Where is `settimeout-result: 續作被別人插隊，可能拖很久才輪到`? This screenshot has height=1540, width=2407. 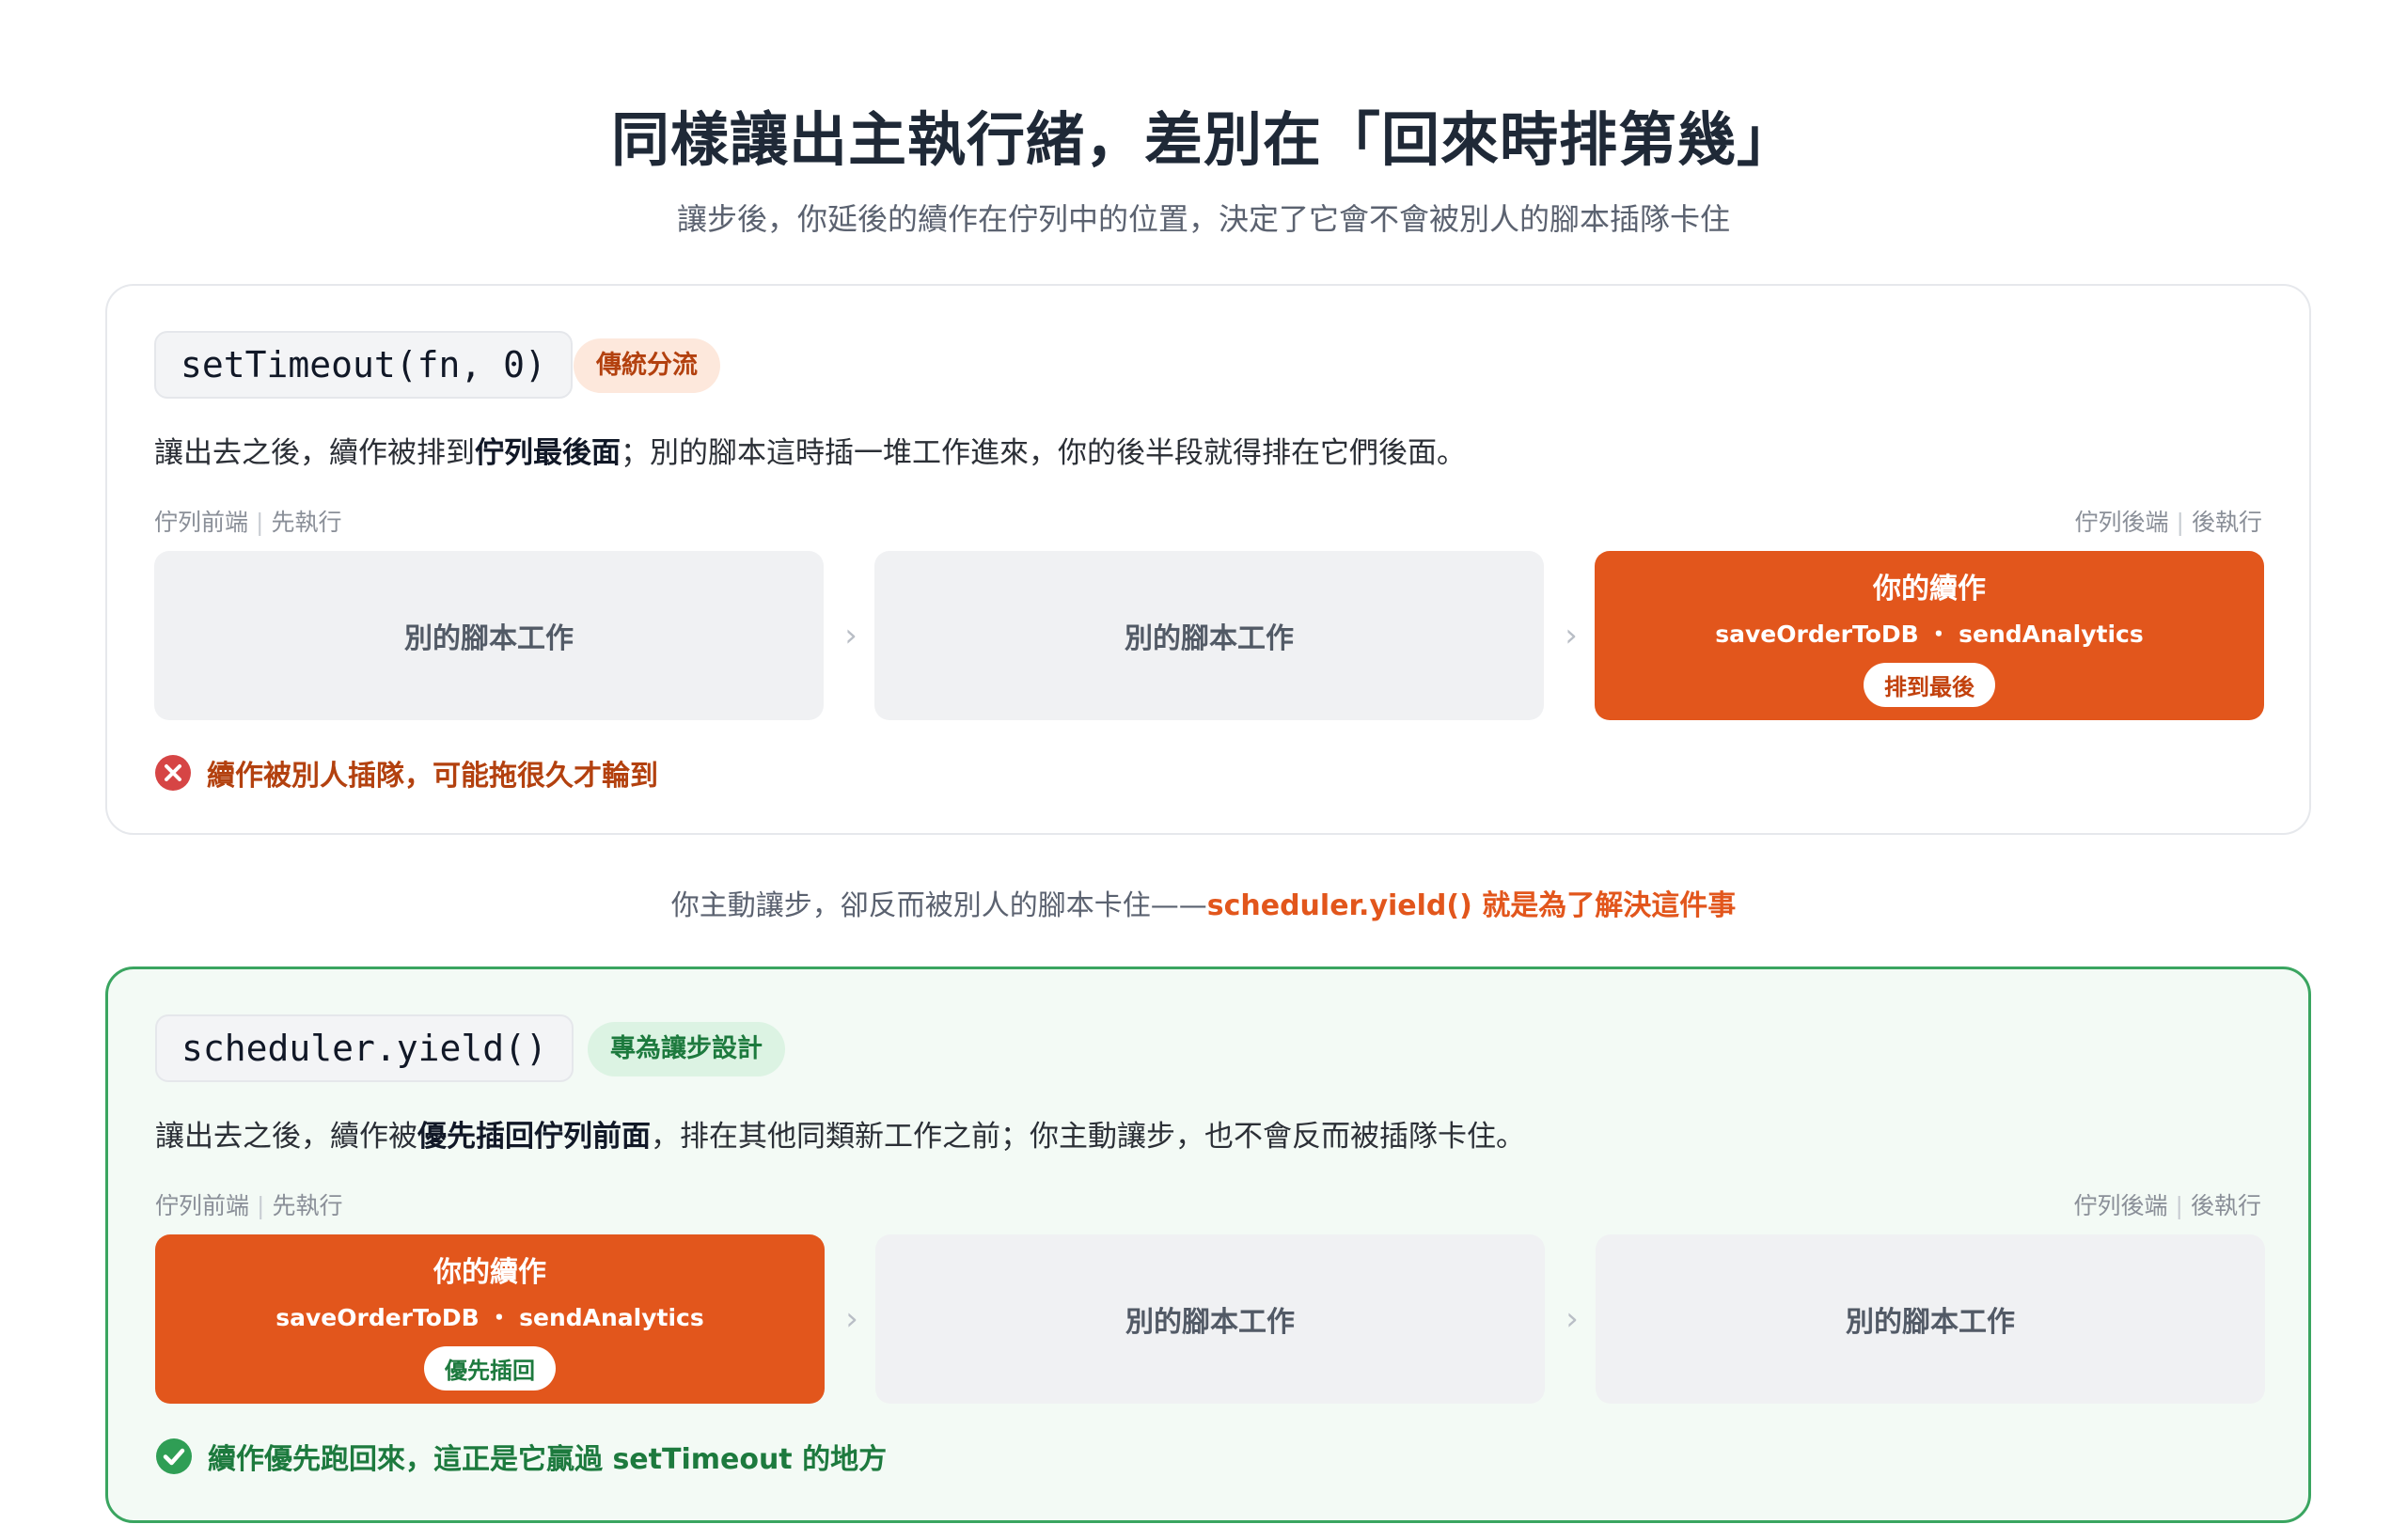 settimeout-result: 續作被別人插隊，可能拖很久才輪到 is located at coordinates (406, 773).